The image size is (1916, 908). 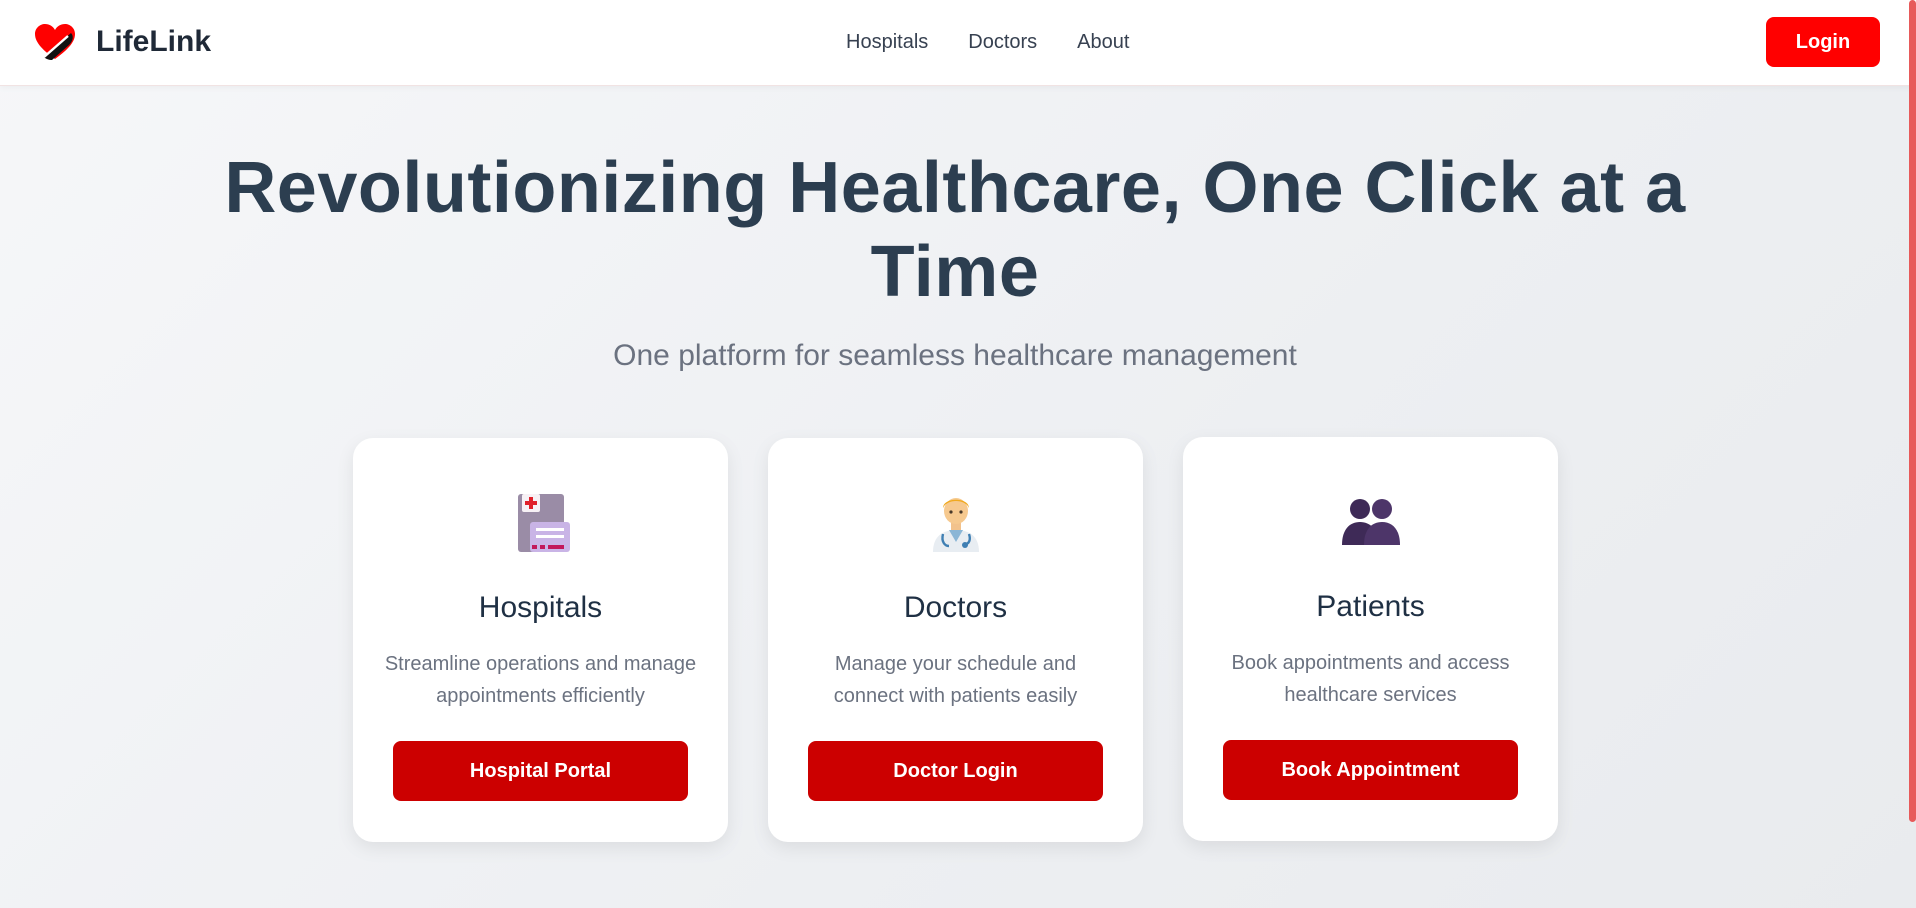 I want to click on nav-link-doctors: Doctors, so click(x=1002, y=42).